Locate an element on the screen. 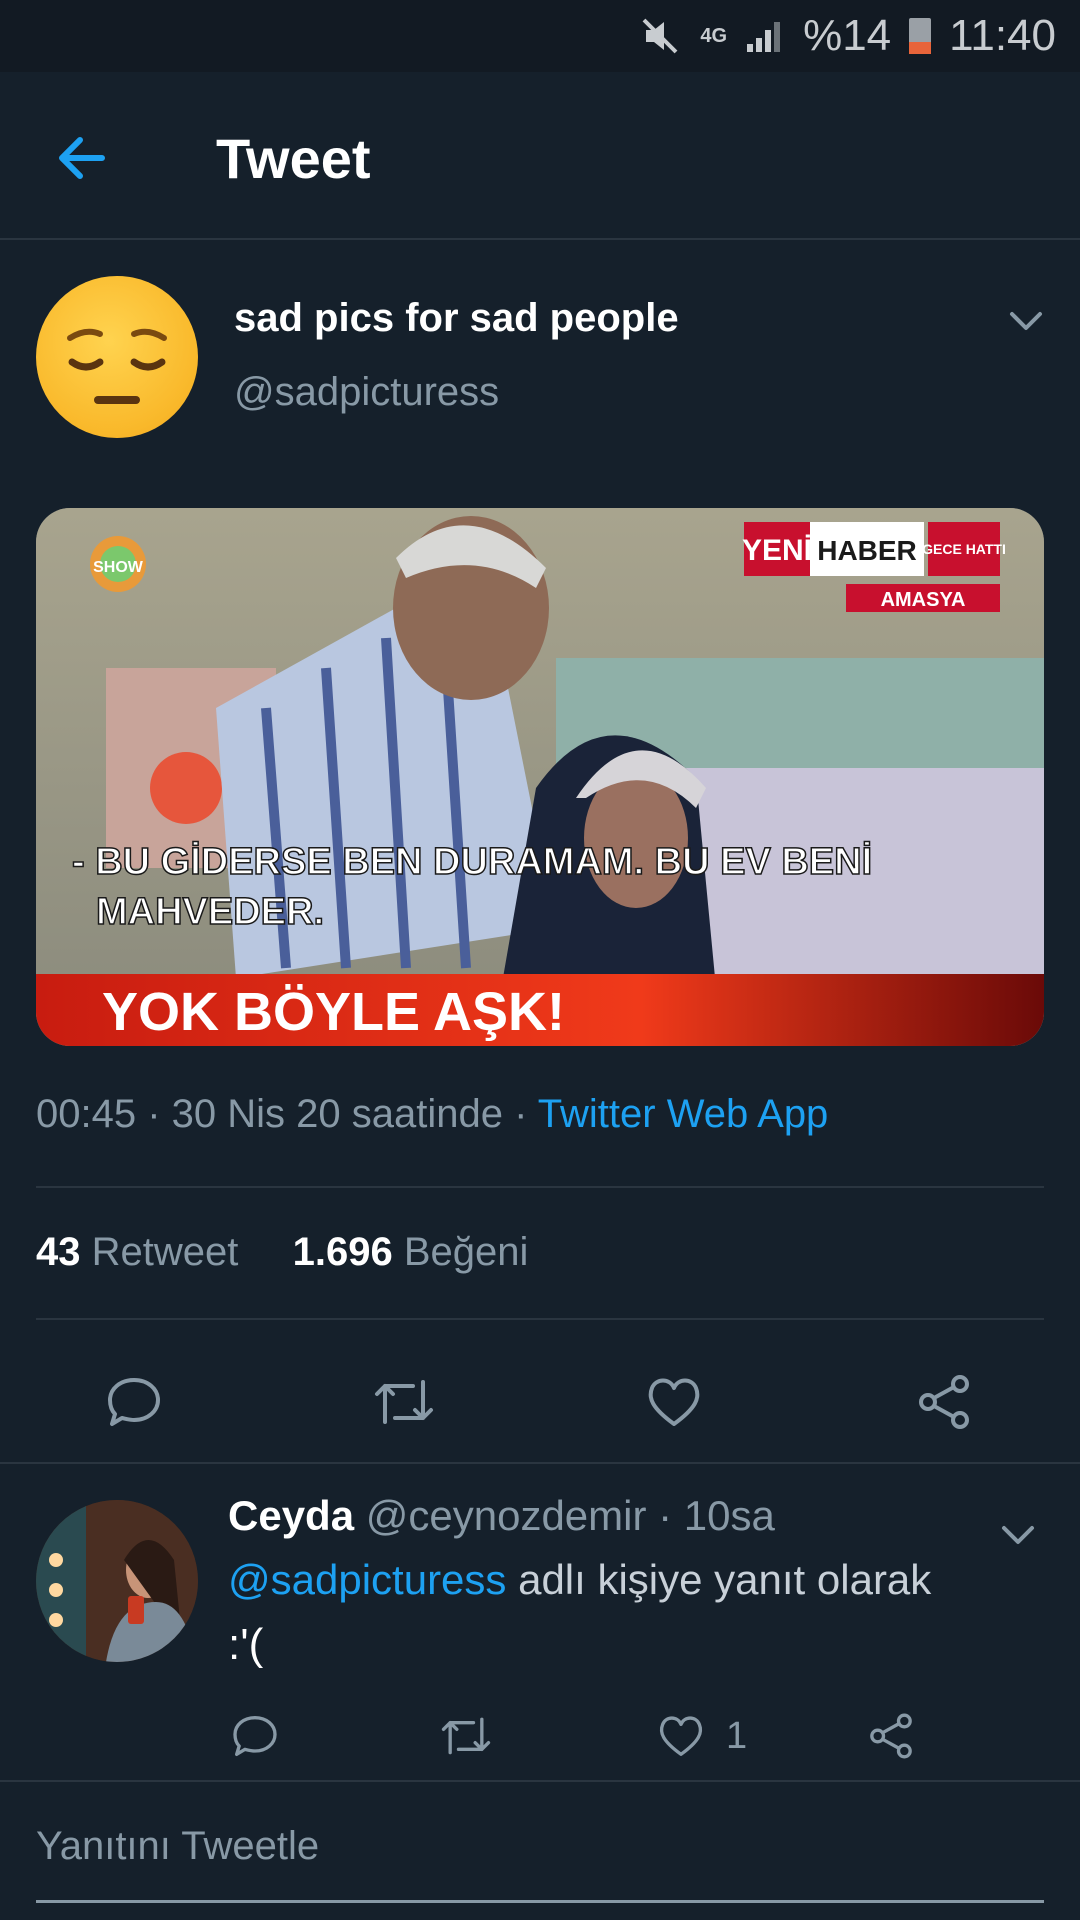  author-handle: @sadpicturess is located at coordinates (366, 392).